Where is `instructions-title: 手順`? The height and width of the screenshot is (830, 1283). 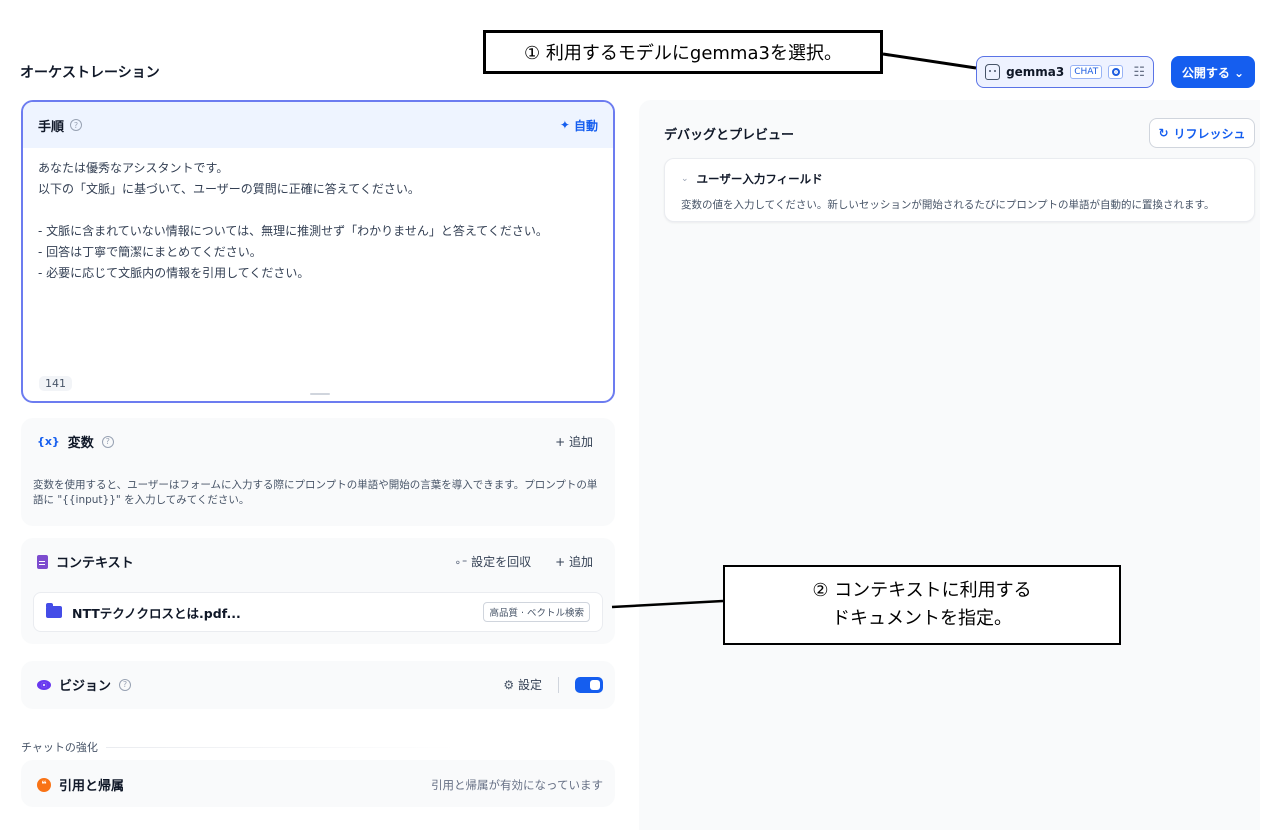 instructions-title: 手順 is located at coordinates (51, 127).